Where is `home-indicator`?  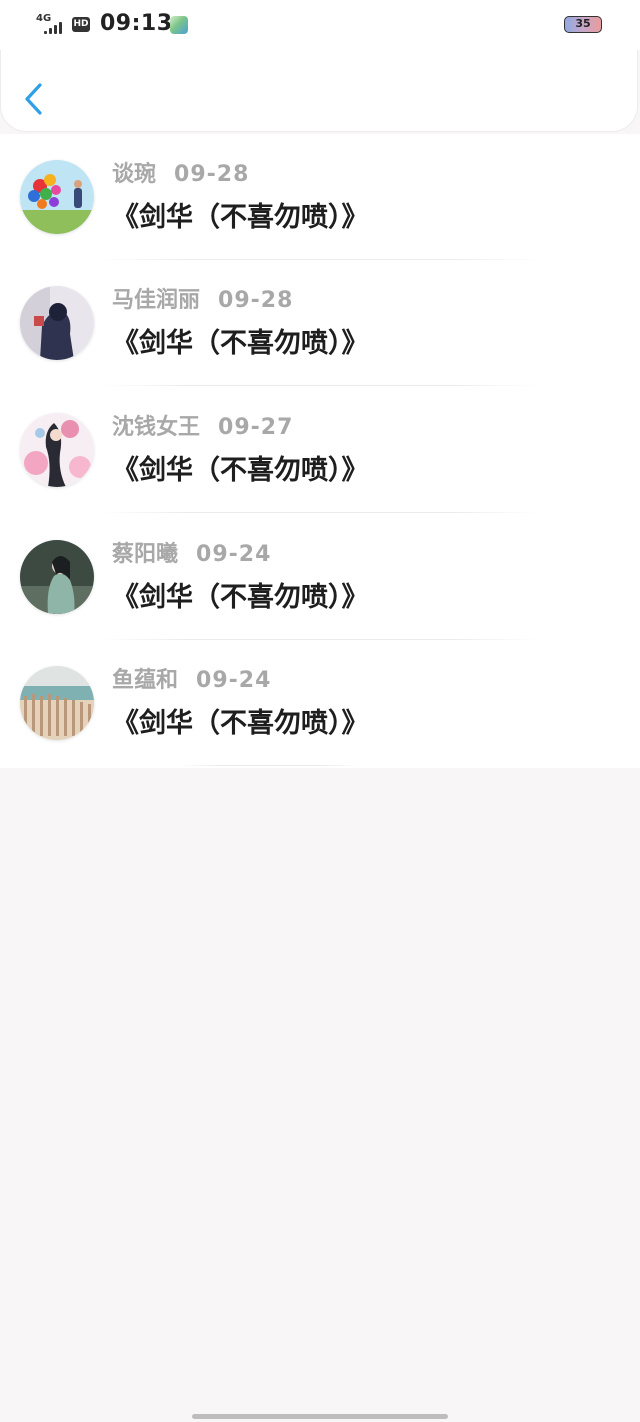 home-indicator is located at coordinates (320, 1416).